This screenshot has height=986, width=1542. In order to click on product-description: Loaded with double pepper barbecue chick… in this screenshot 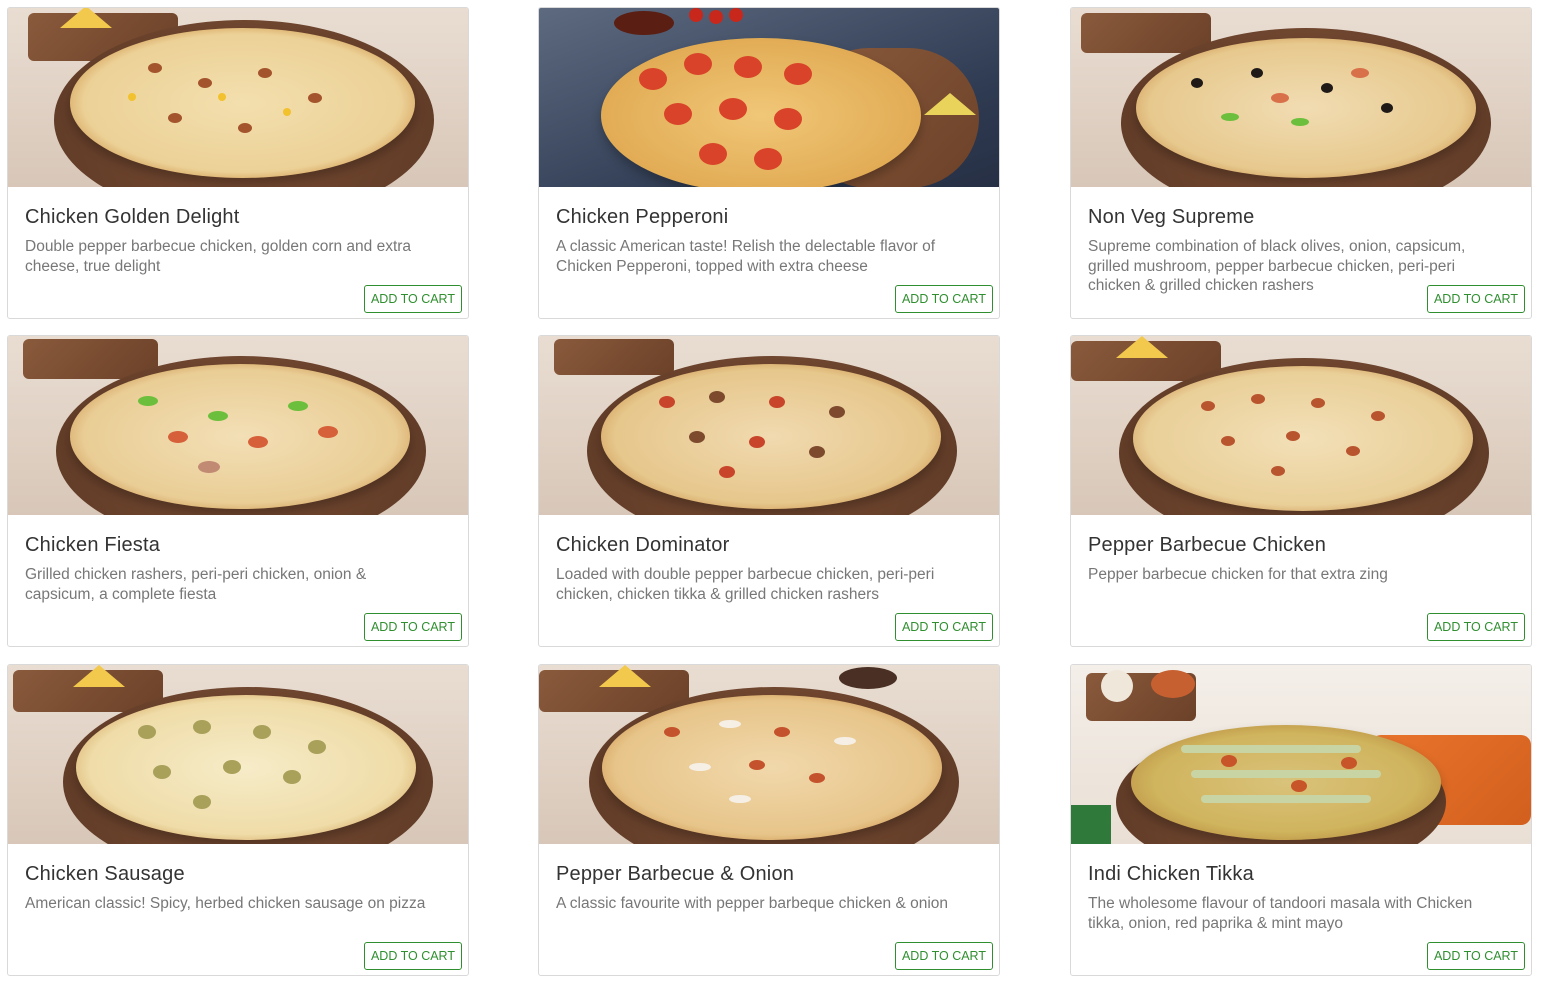, I will do `click(745, 584)`.